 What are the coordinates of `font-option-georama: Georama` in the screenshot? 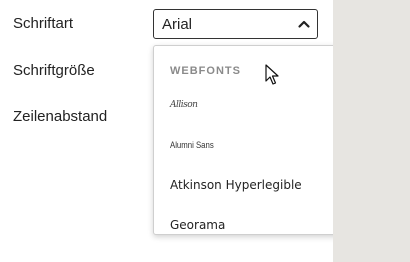 It's located at (197, 225).